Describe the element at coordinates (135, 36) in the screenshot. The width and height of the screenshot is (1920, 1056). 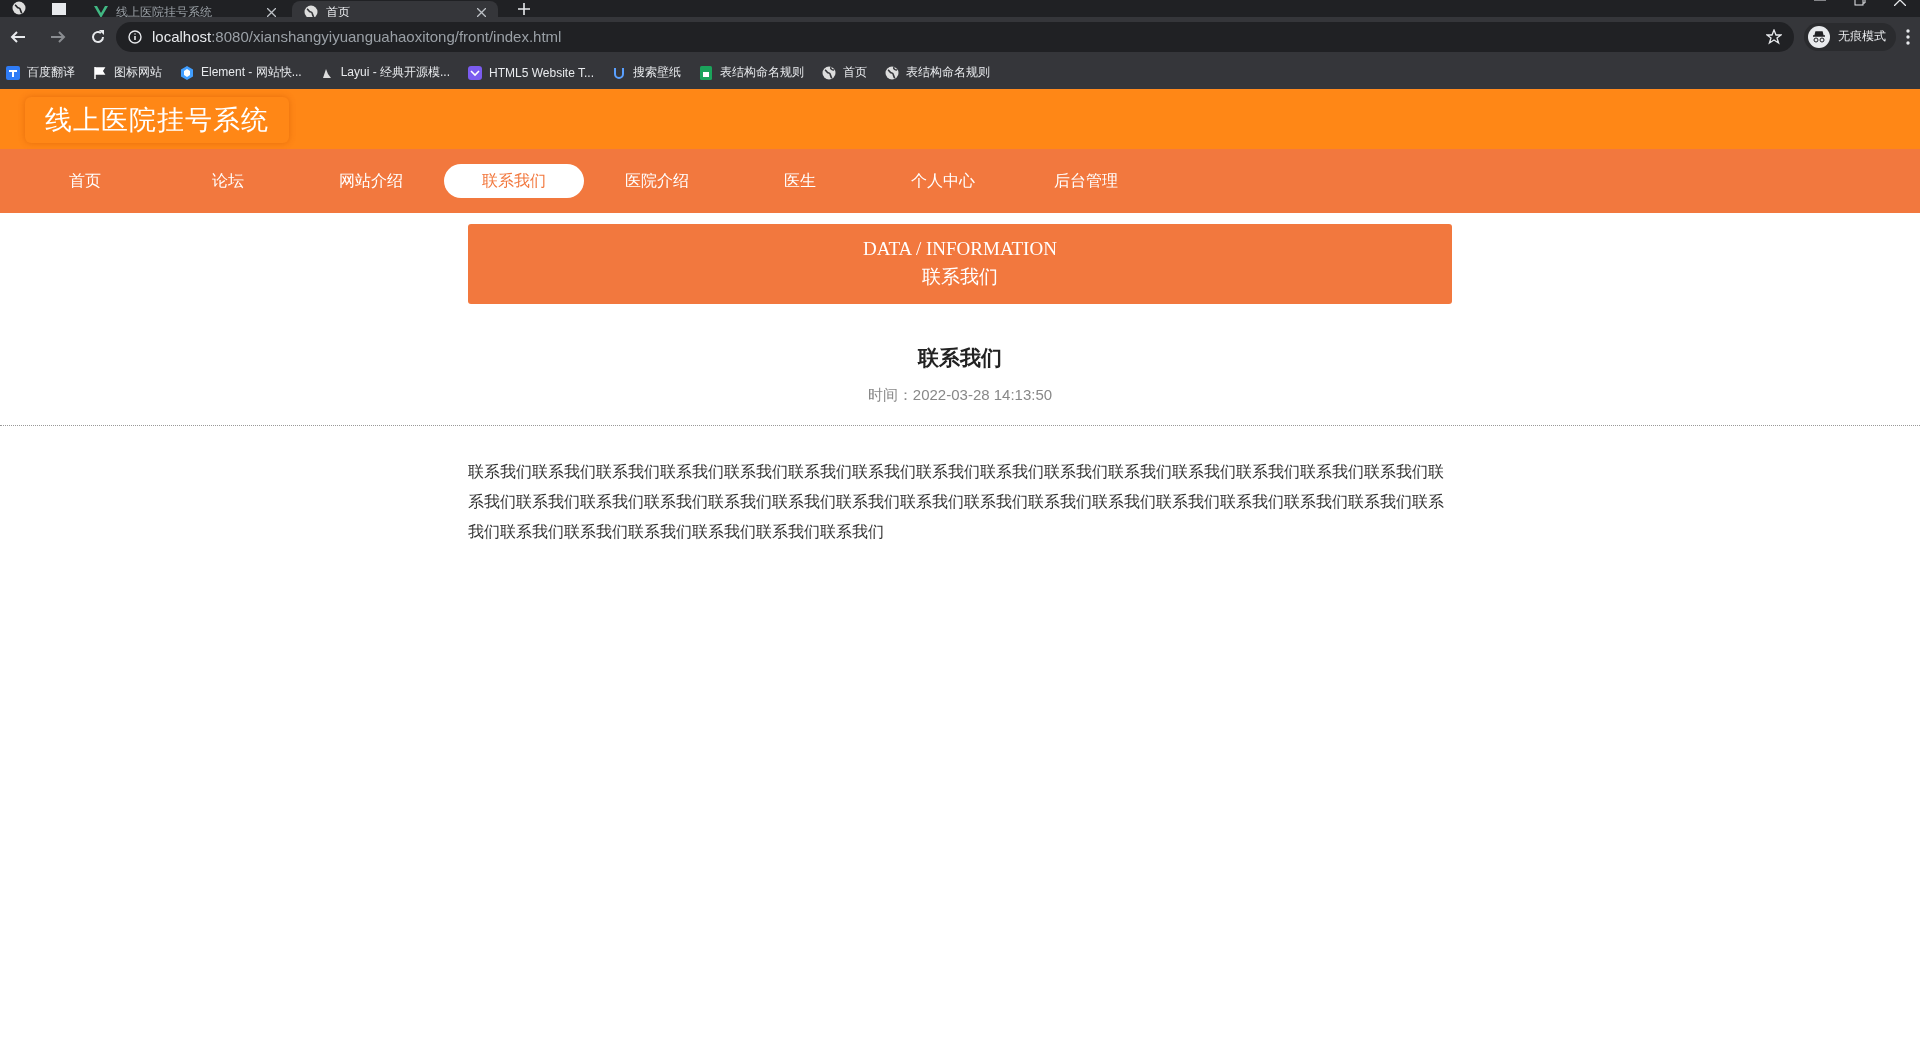
I see `info-icon` at that location.